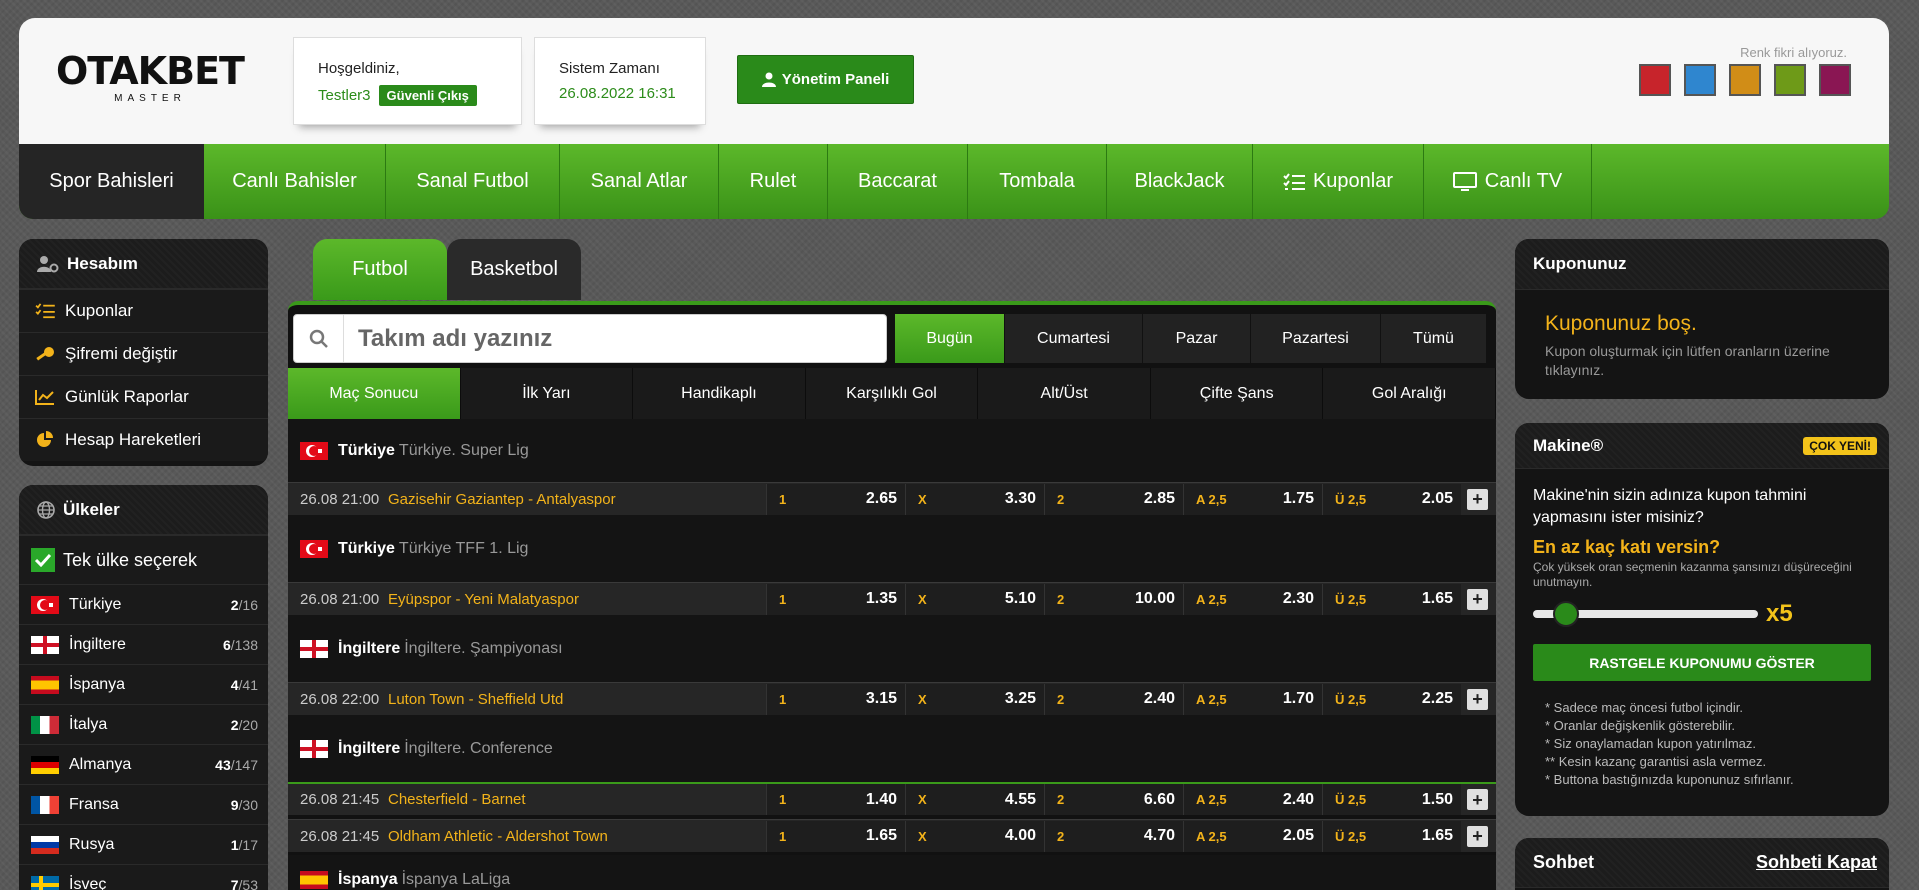 The image size is (1919, 890). Describe the element at coordinates (974, 699) in the screenshot. I see `odd-cell: X 3.25` at that location.